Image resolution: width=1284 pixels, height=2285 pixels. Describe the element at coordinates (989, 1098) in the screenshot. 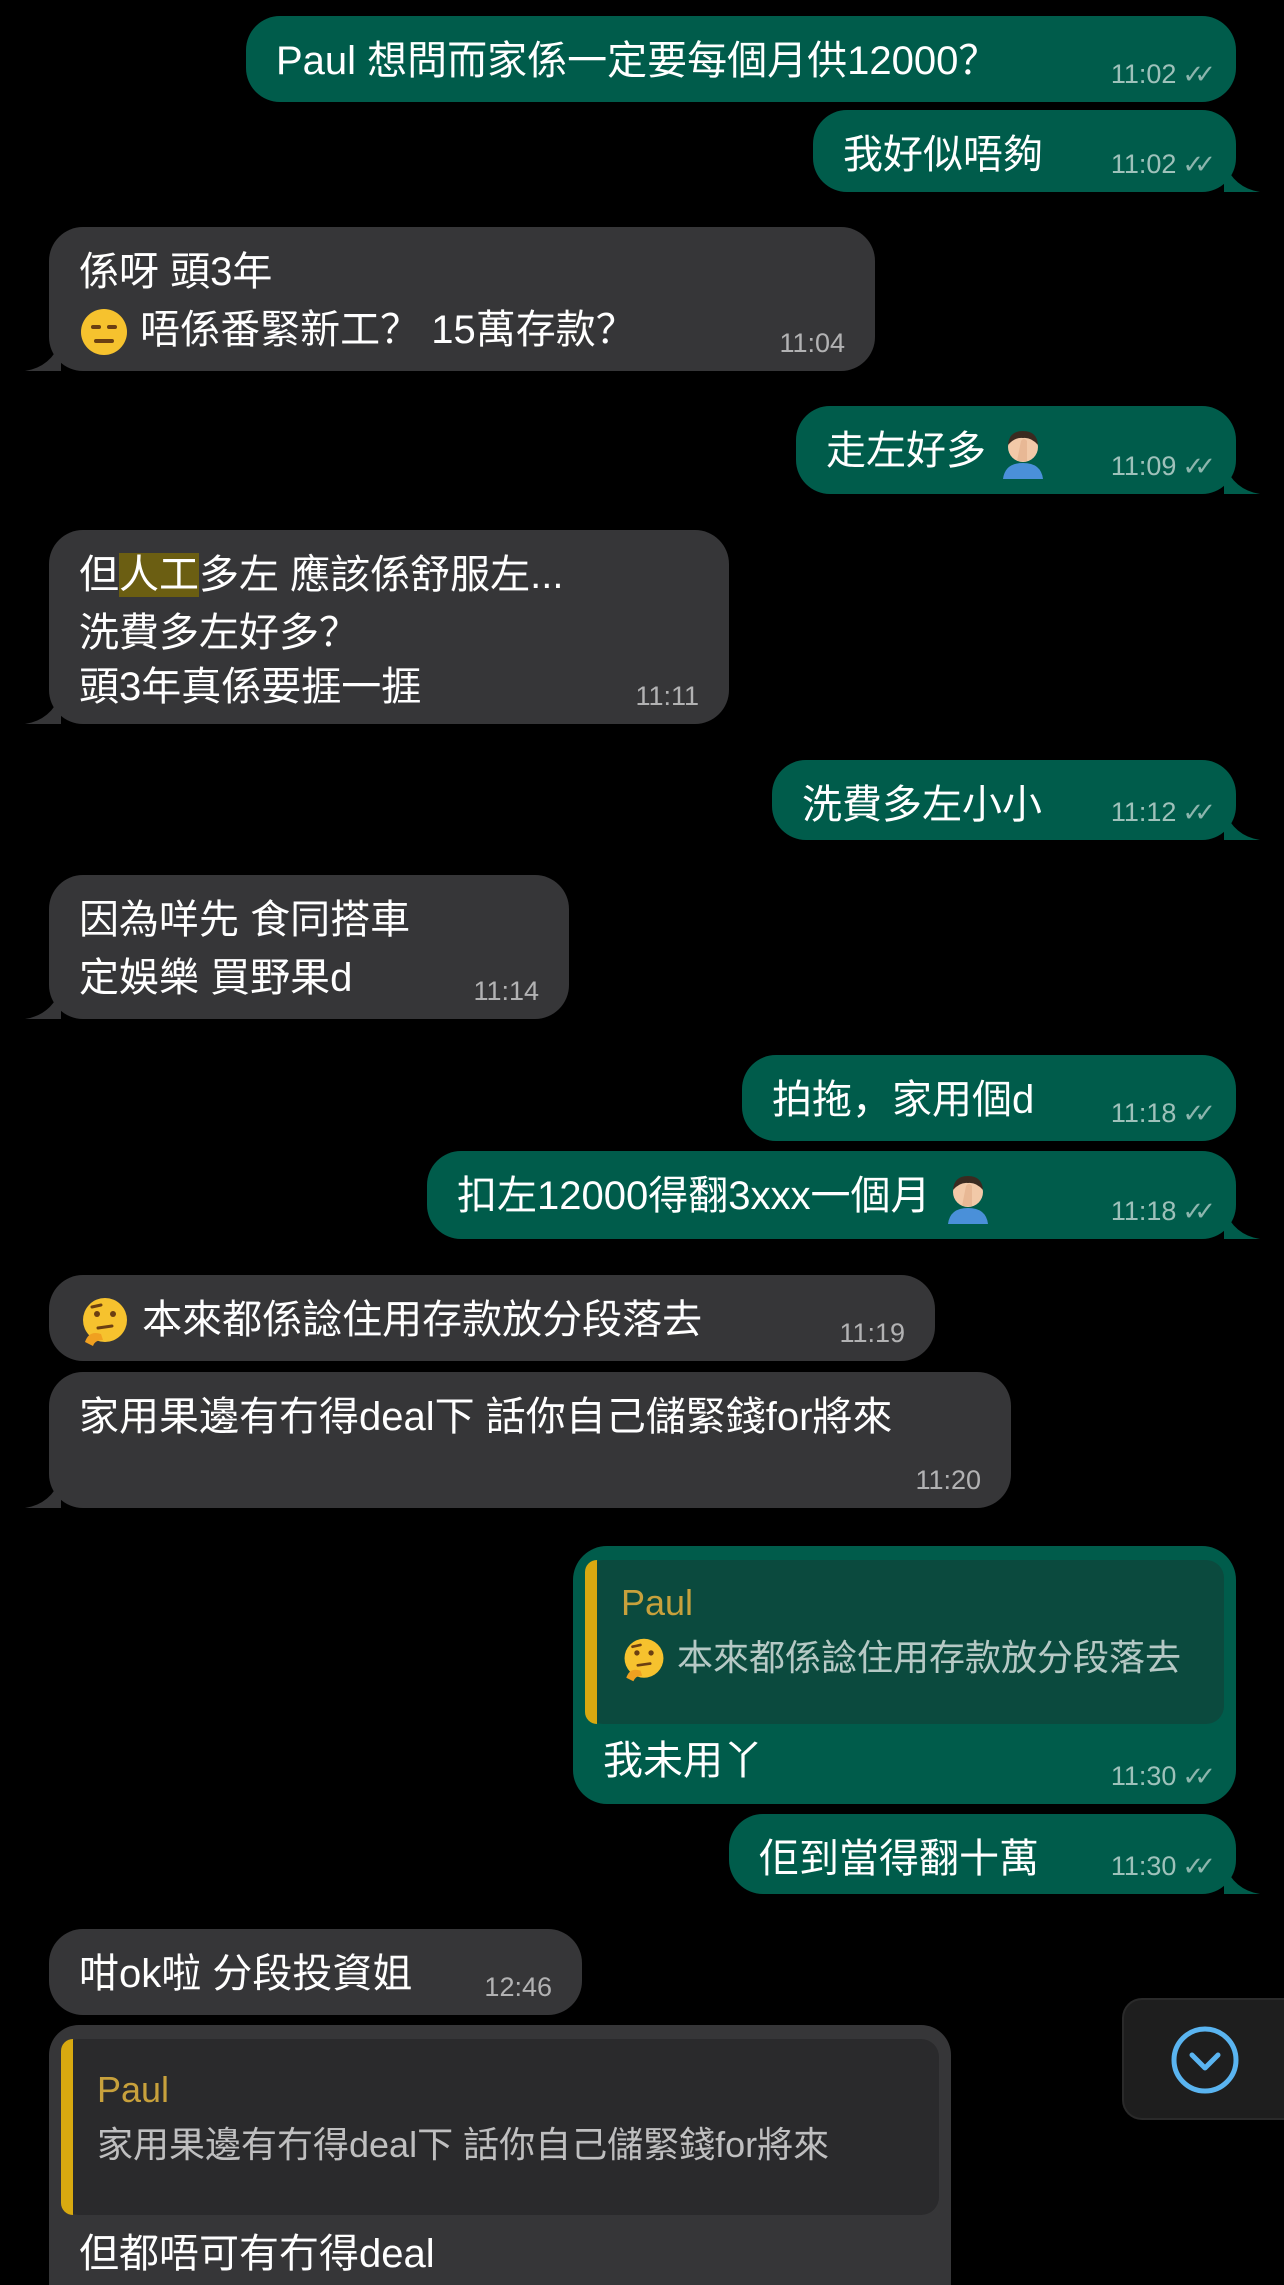

I see `outgoing-message: 拍拖，家用個d 11:18 ✓✓` at that location.